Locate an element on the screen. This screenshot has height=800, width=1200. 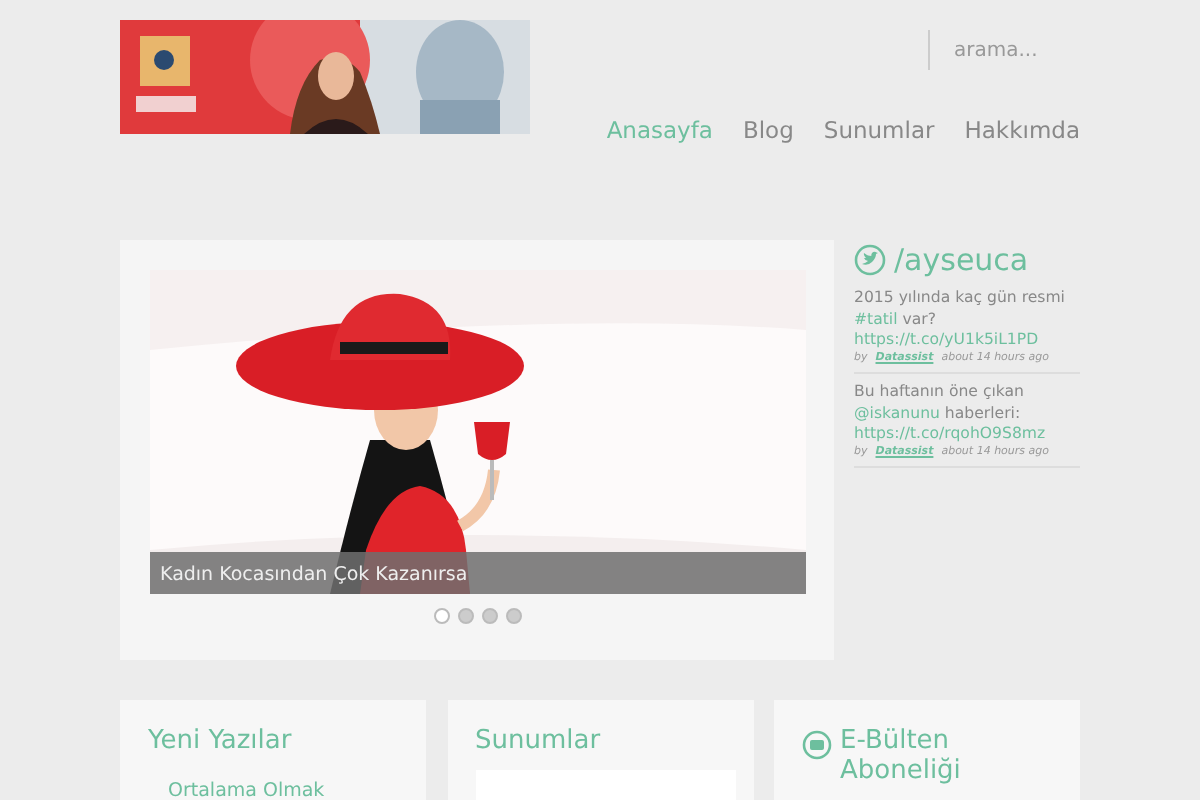
twitter-handle: /ayseuca is located at coordinates (961, 260).